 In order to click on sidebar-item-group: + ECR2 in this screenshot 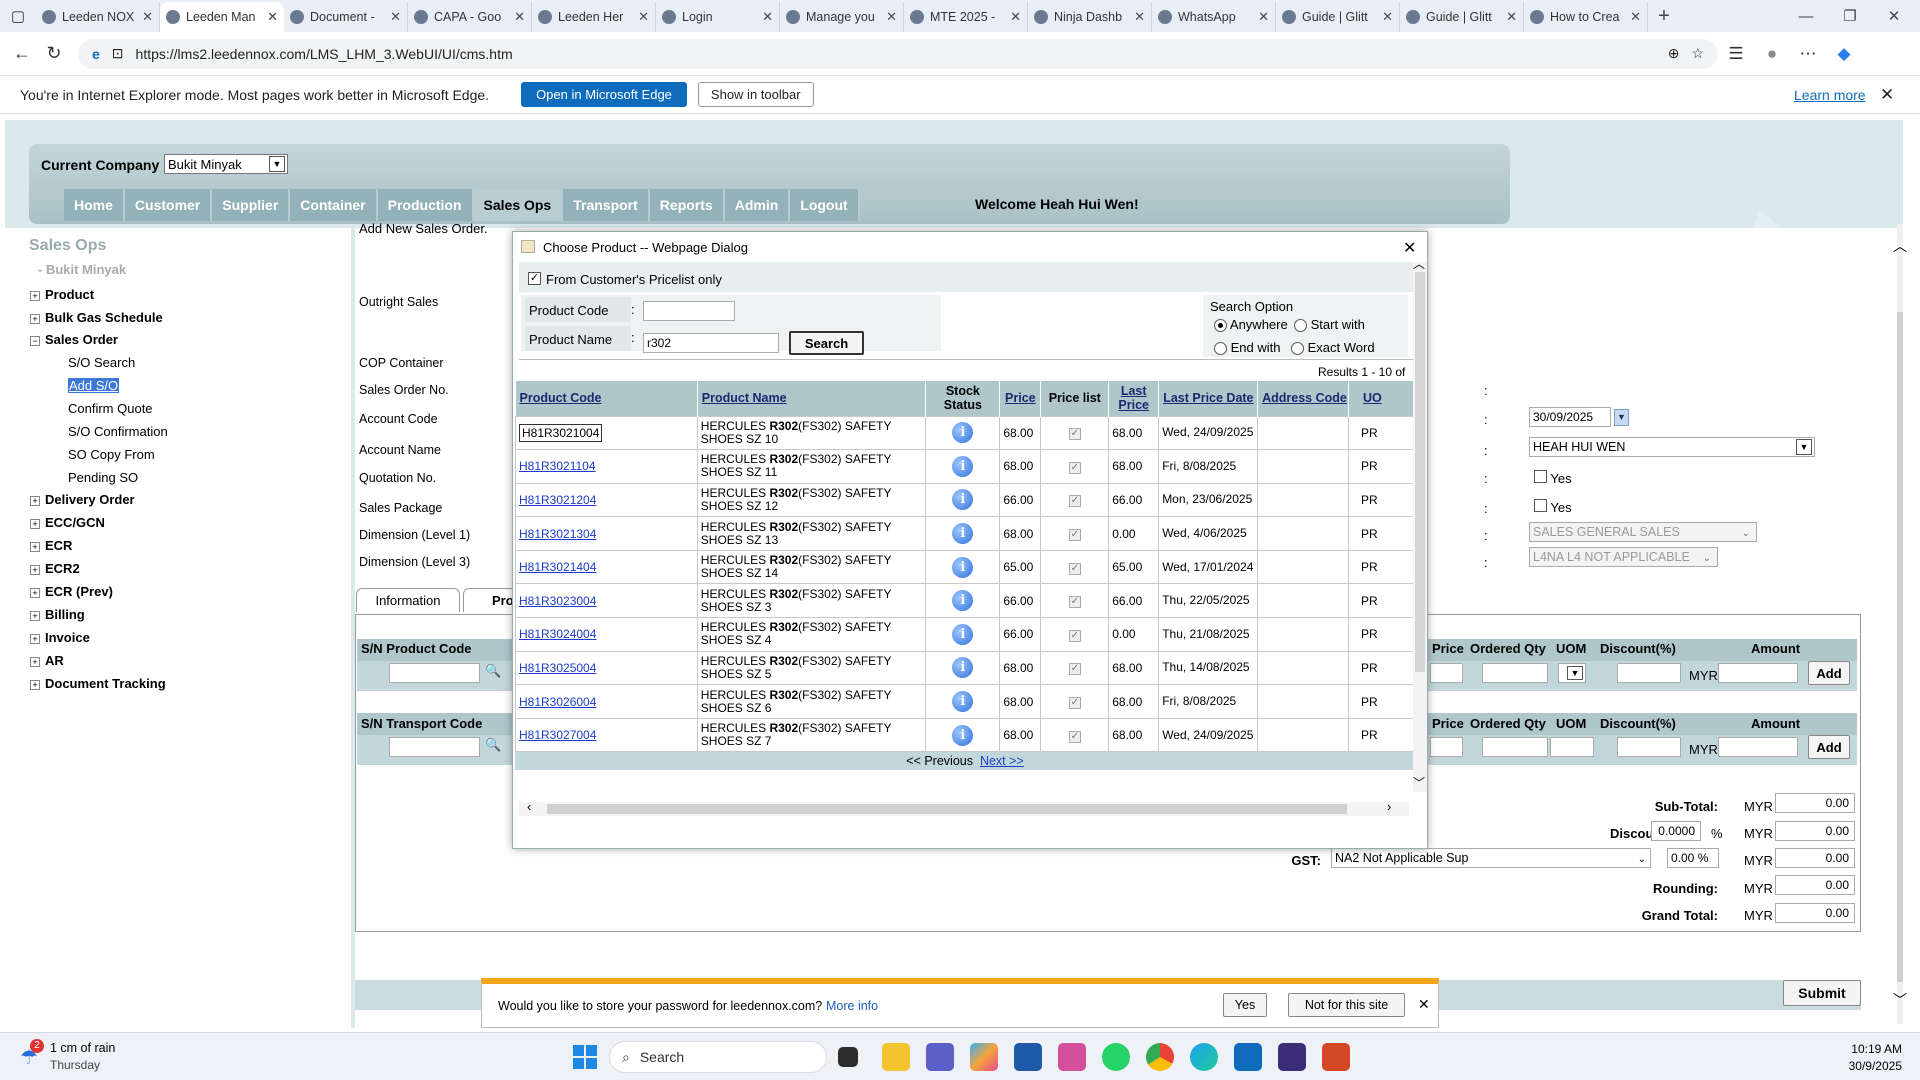, I will do `click(55, 568)`.